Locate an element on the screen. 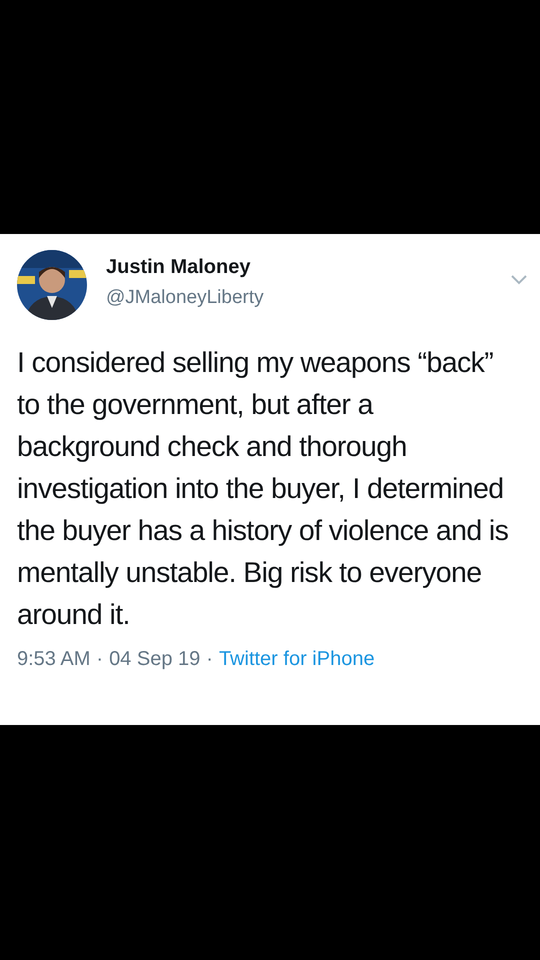  timestamp: 9:53 AM is located at coordinates (53, 659).